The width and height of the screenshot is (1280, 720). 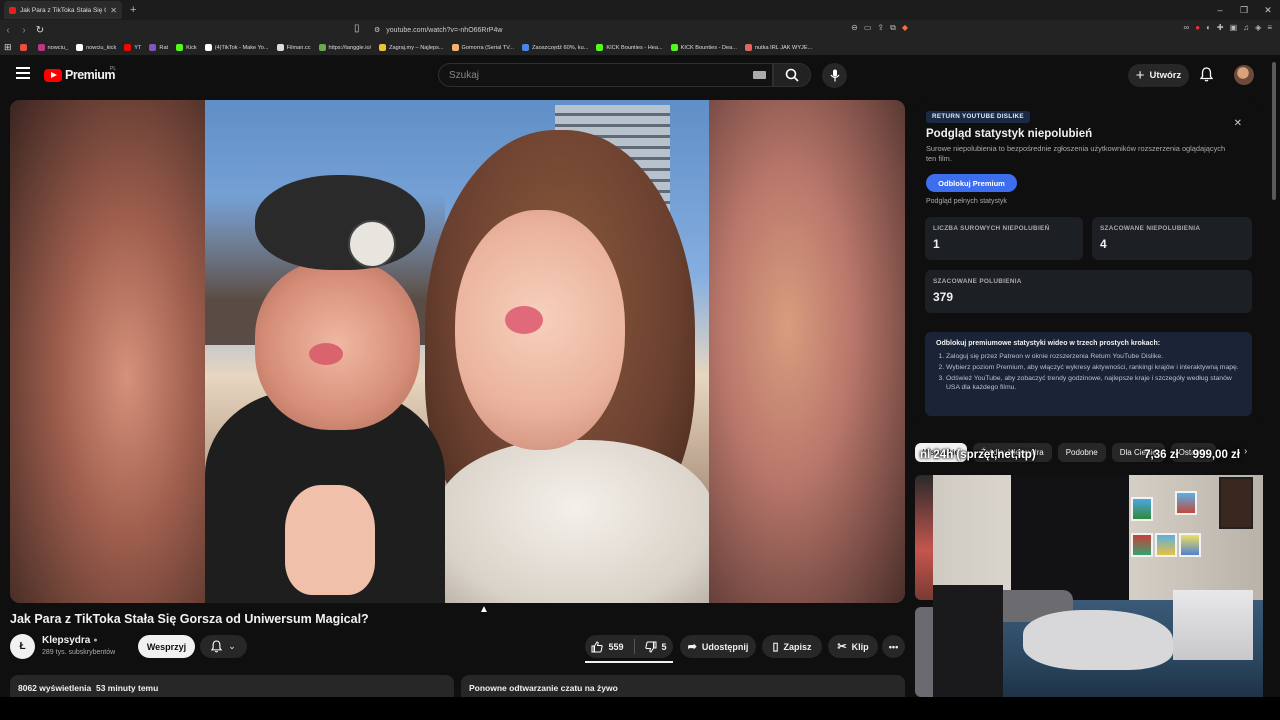 I want to click on music-icon: ♫, so click(x=1246, y=27).